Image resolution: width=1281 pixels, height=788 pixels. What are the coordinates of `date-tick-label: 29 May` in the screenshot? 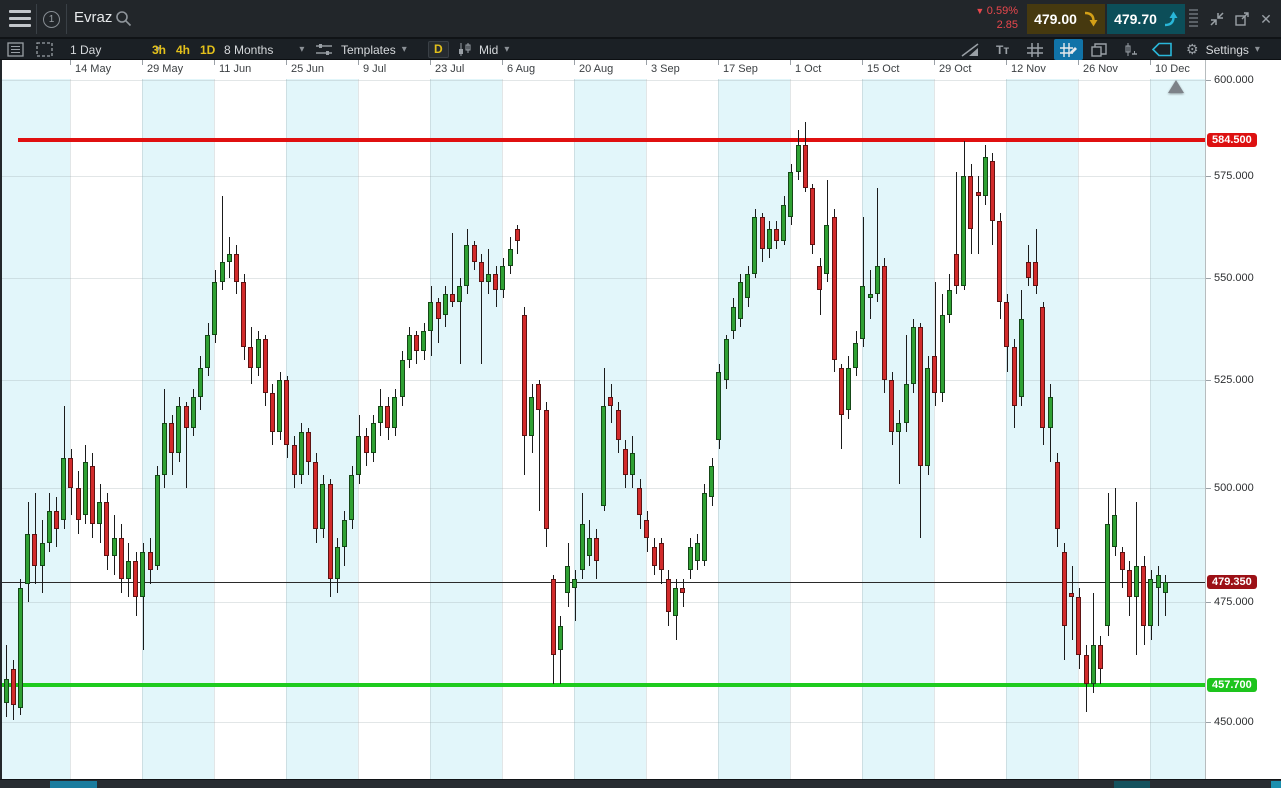 It's located at (165, 69).